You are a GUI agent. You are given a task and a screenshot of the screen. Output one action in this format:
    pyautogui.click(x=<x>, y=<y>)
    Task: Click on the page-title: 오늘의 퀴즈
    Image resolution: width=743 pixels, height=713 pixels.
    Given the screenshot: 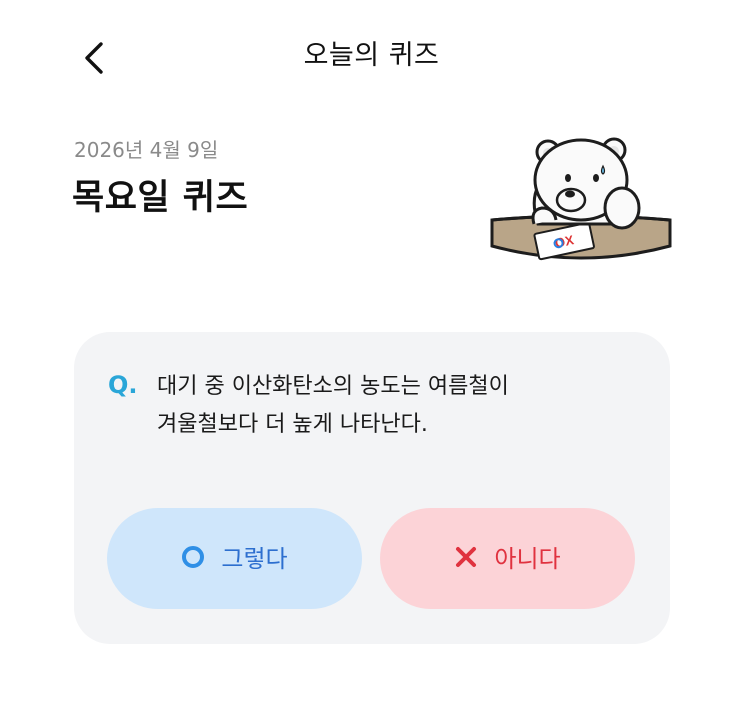 What is the action you would take?
    pyautogui.click(x=371, y=55)
    